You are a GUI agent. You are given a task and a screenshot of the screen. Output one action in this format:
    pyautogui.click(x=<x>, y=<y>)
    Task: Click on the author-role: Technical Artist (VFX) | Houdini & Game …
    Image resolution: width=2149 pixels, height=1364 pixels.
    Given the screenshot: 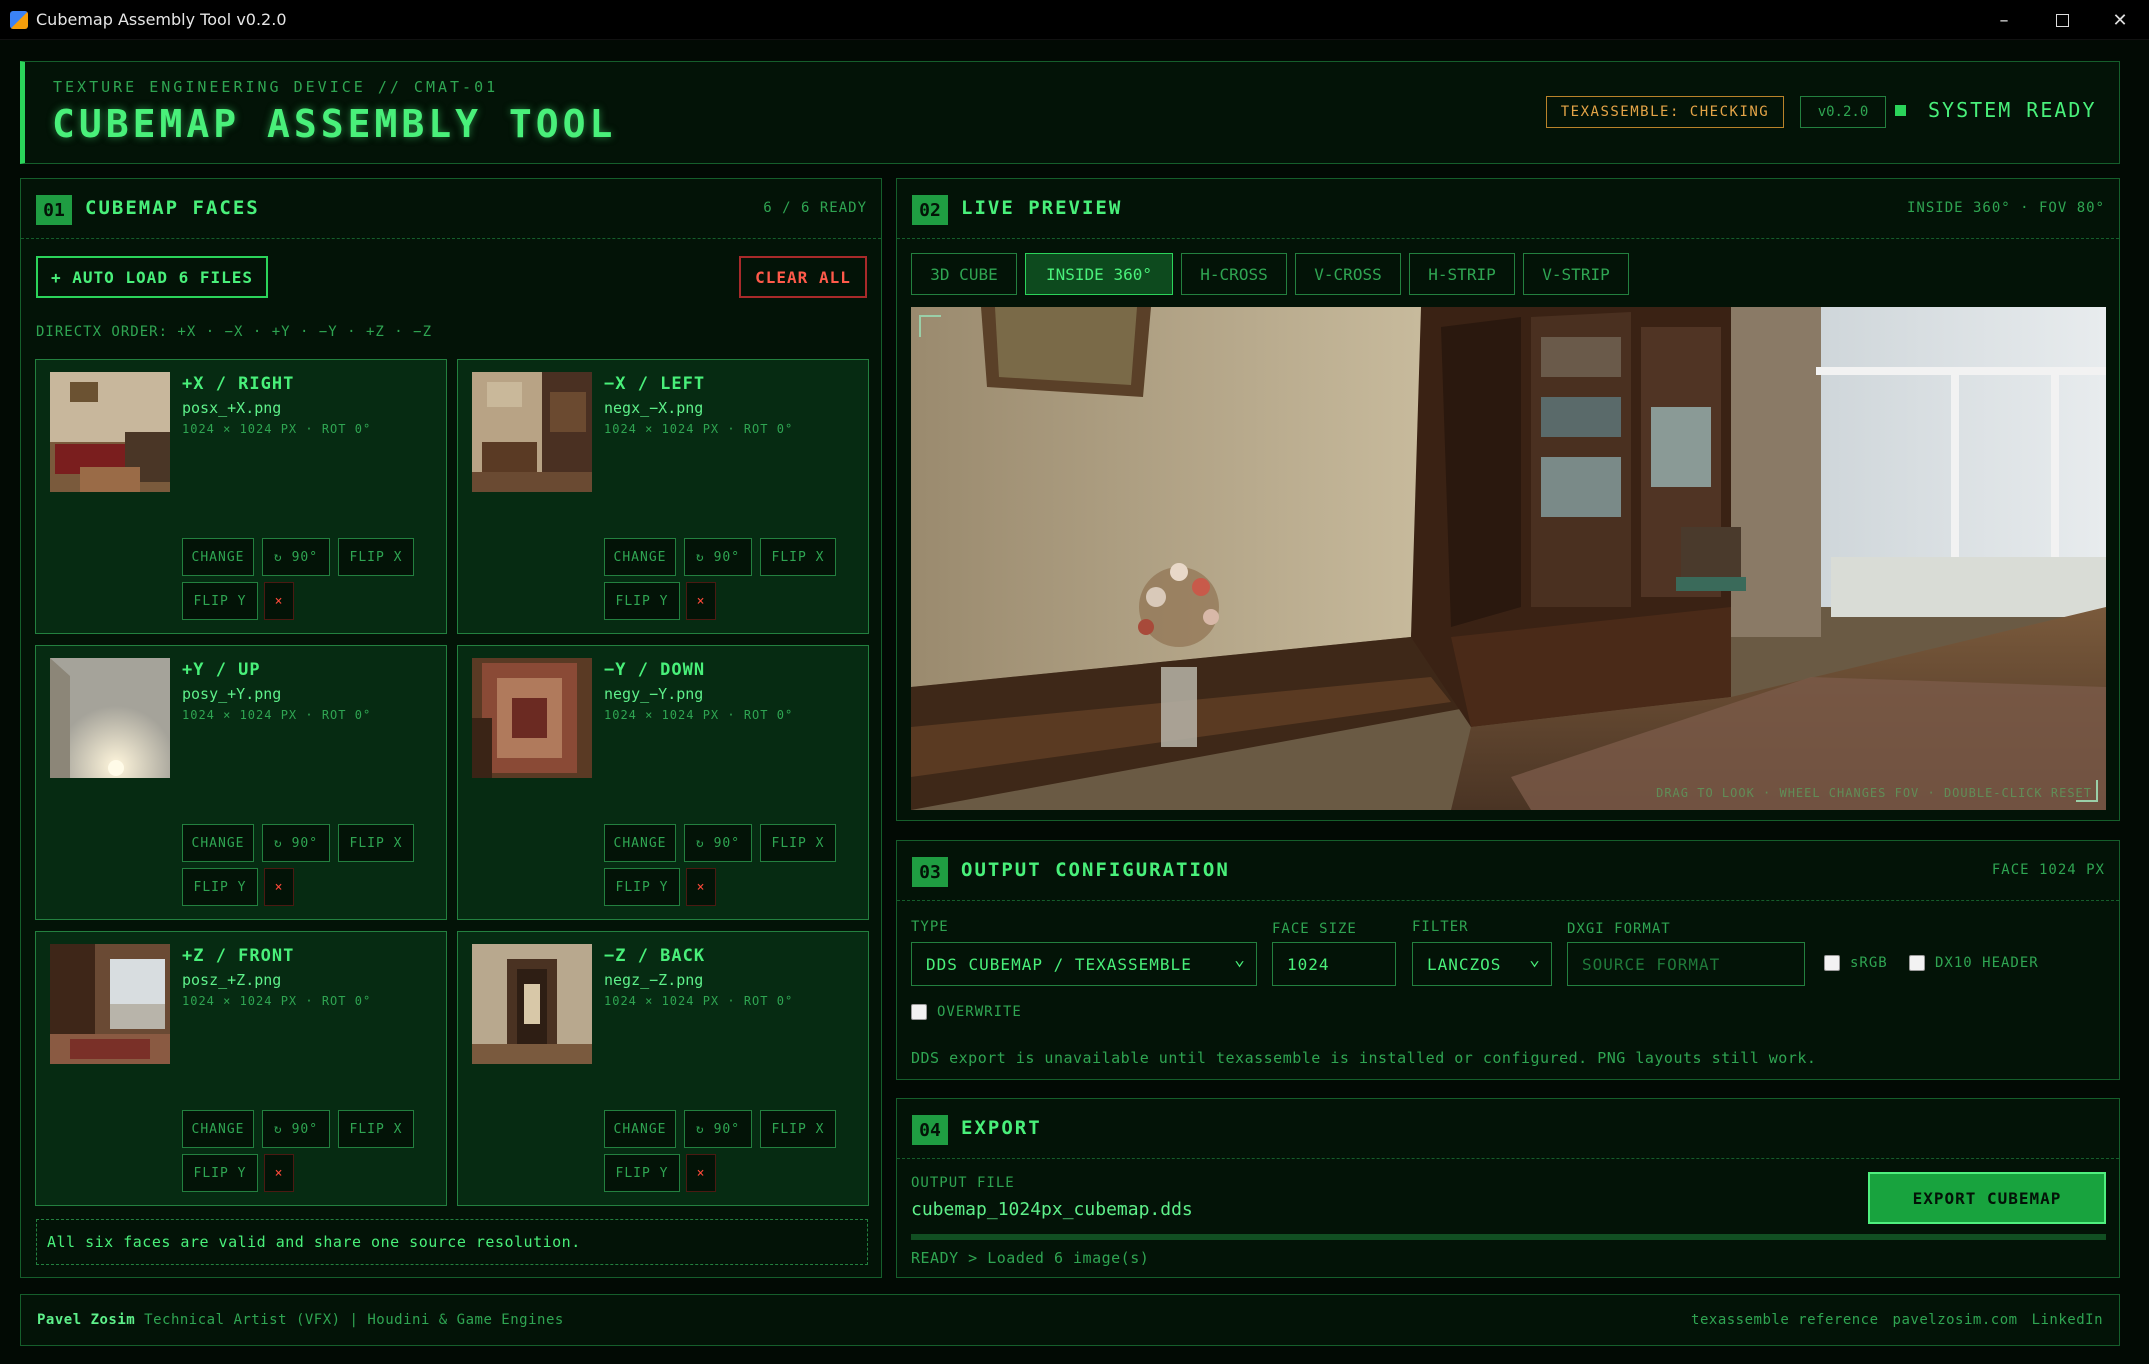 What is the action you would take?
    pyautogui.click(x=354, y=1320)
    